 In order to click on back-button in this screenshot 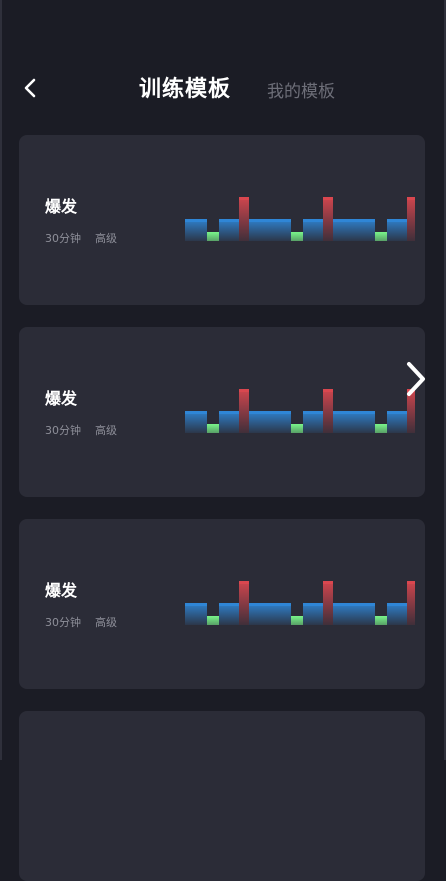, I will do `click(30, 88)`.